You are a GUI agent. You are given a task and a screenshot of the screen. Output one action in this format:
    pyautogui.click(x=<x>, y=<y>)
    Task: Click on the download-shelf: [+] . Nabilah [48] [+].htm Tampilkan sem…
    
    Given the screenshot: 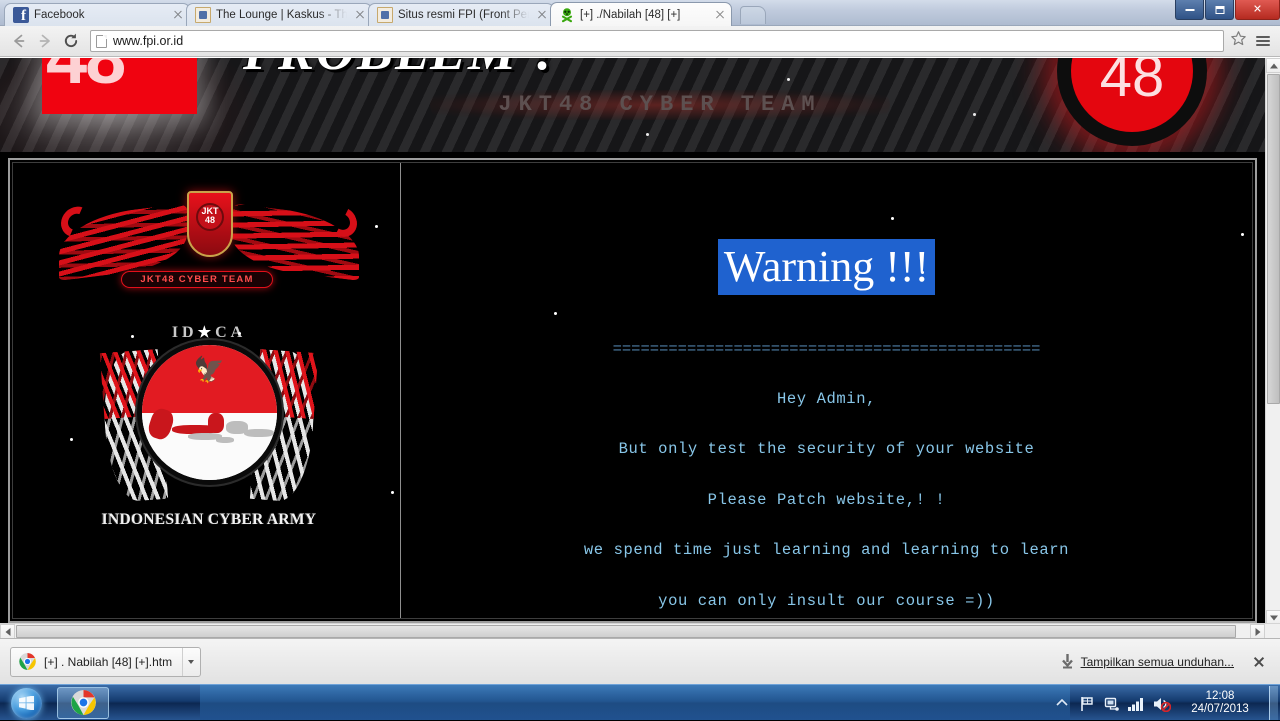 What is the action you would take?
    pyautogui.click(x=640, y=661)
    